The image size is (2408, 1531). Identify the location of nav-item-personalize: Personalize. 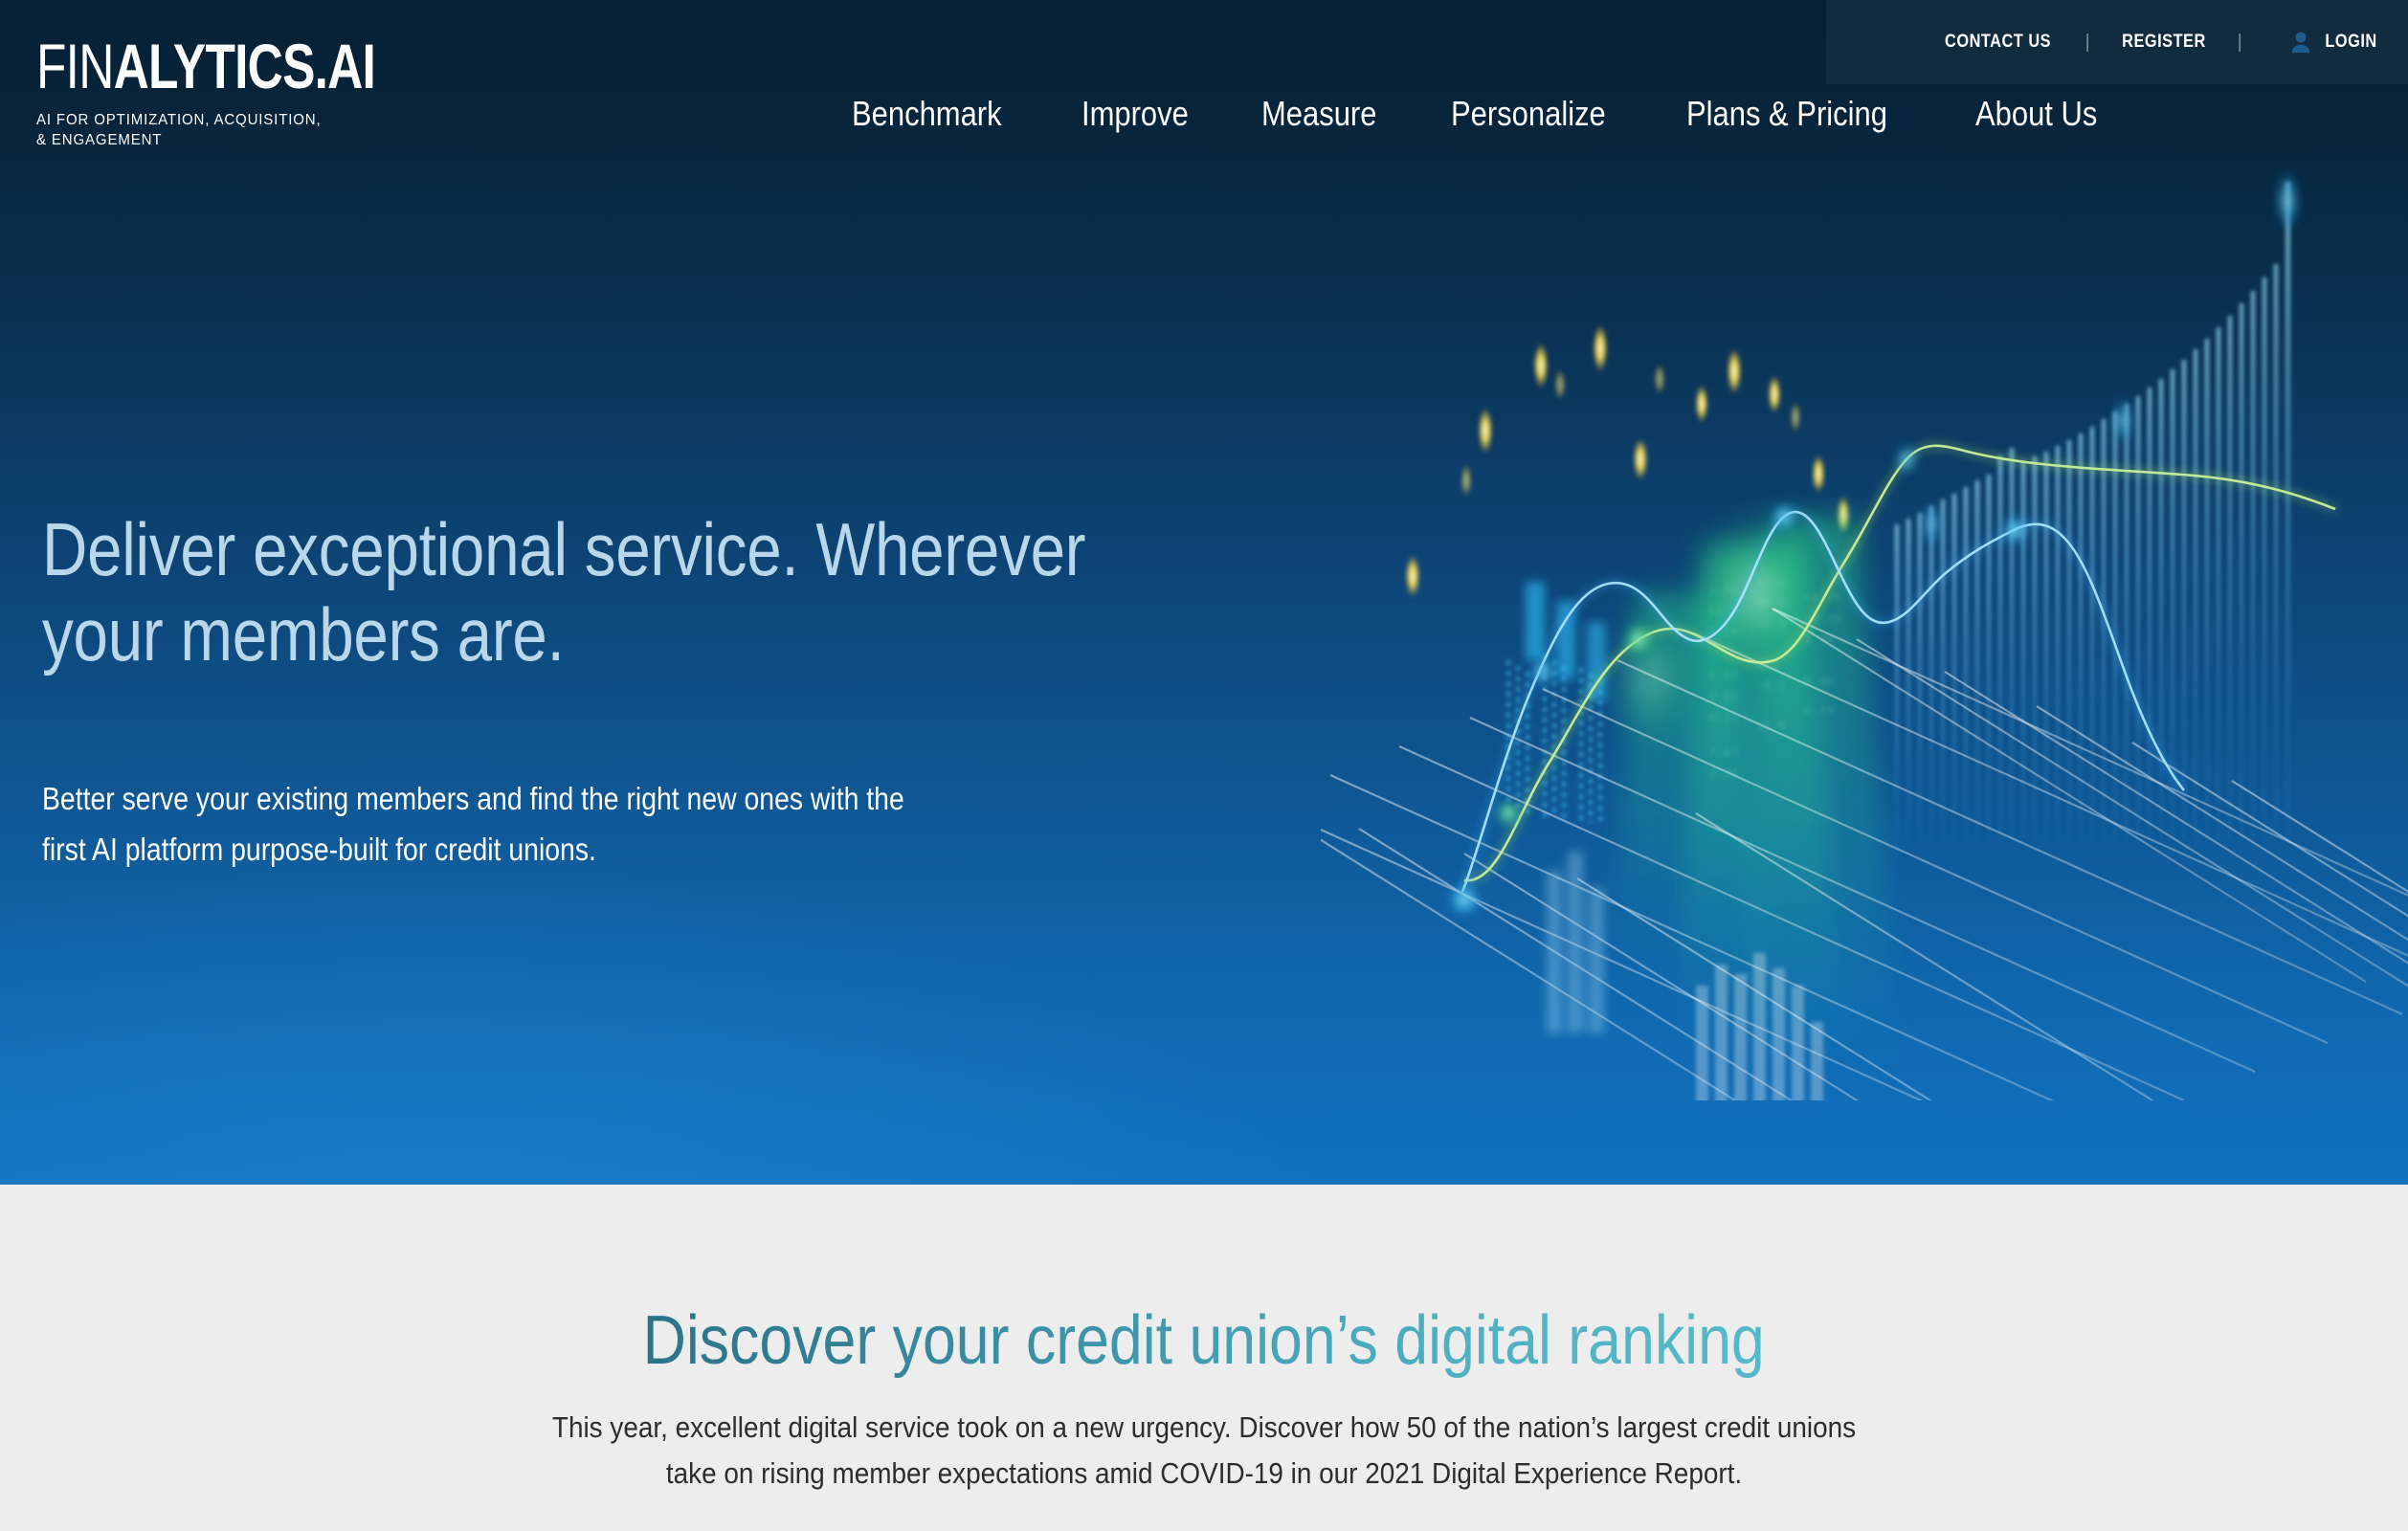
(1528, 114).